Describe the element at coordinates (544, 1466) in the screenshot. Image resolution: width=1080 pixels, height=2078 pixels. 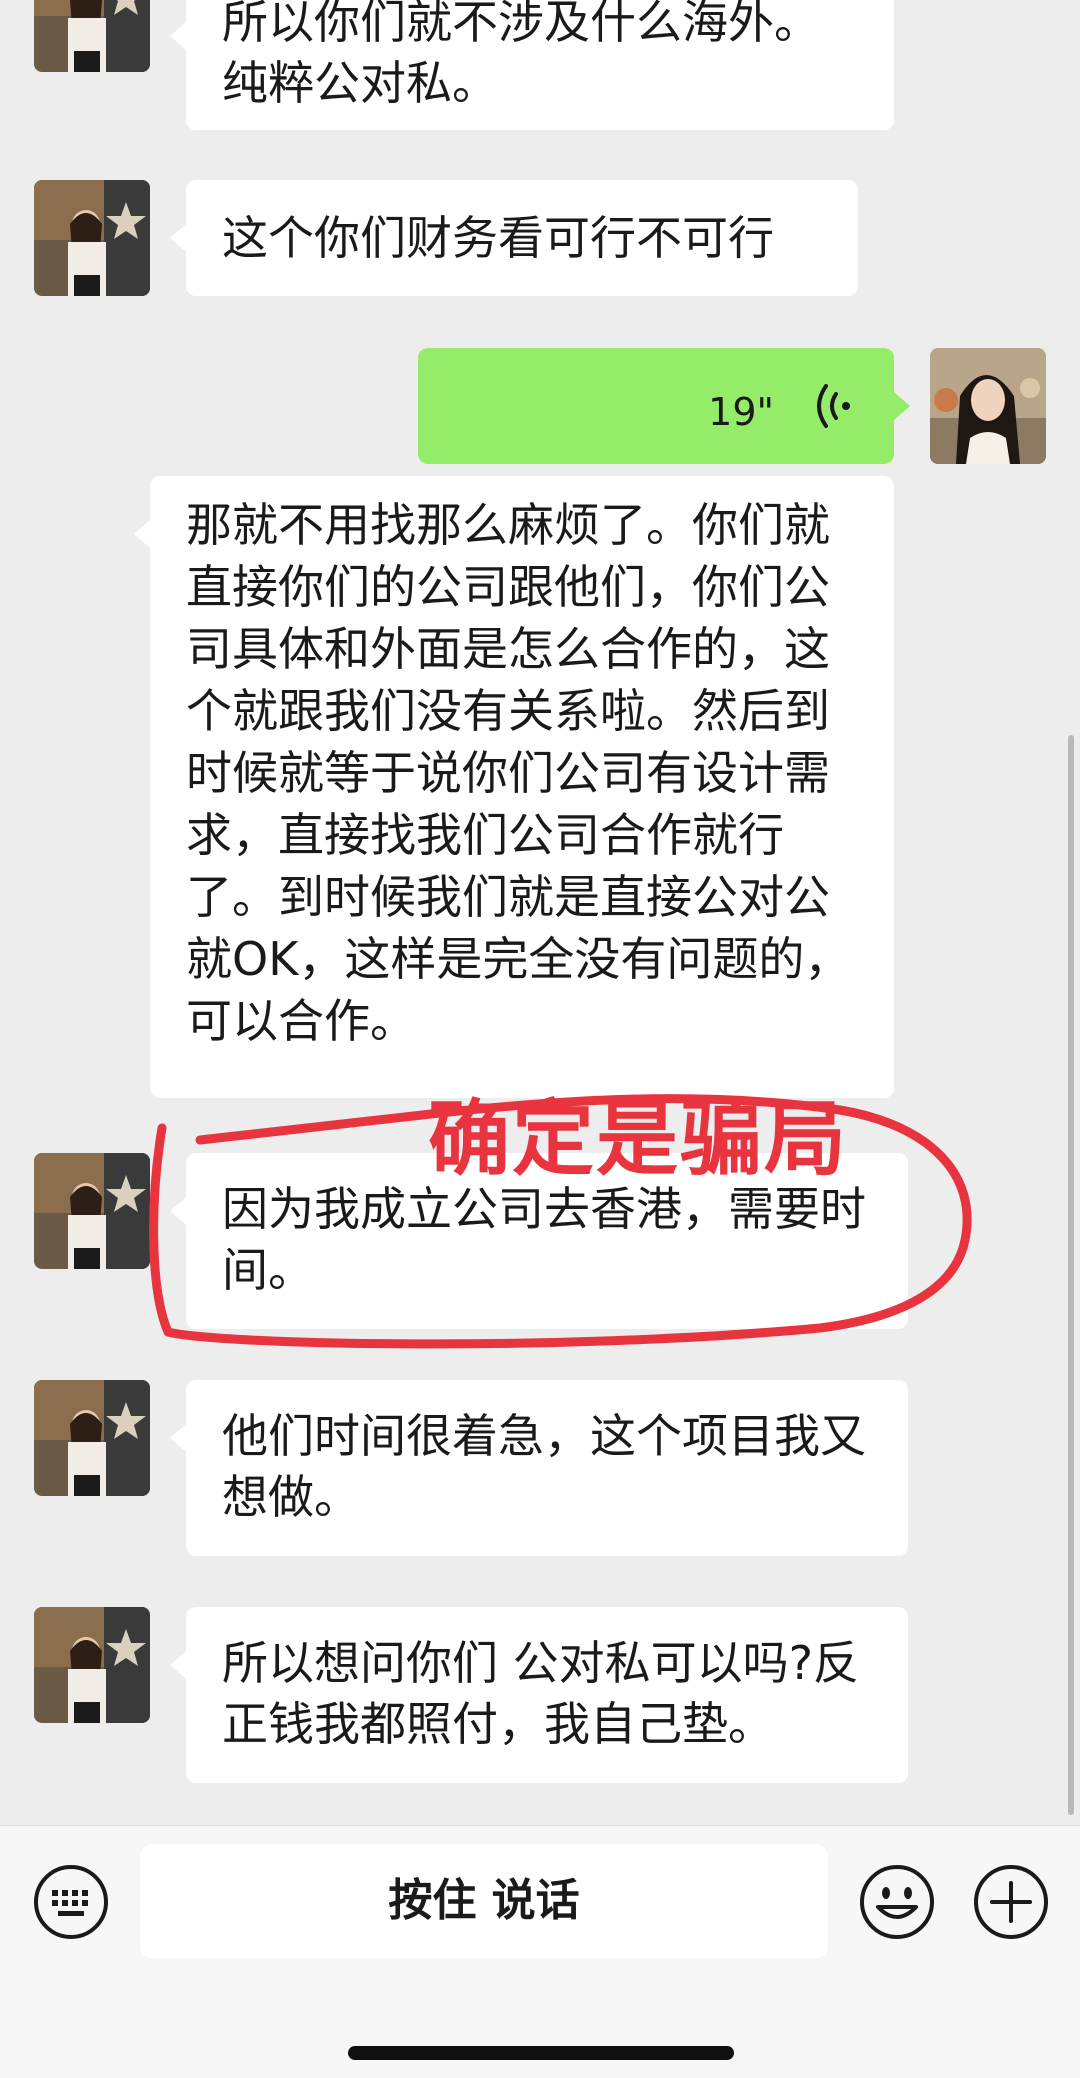
I see `message-text: 他们时间很着急，这个项目我又想做。` at that location.